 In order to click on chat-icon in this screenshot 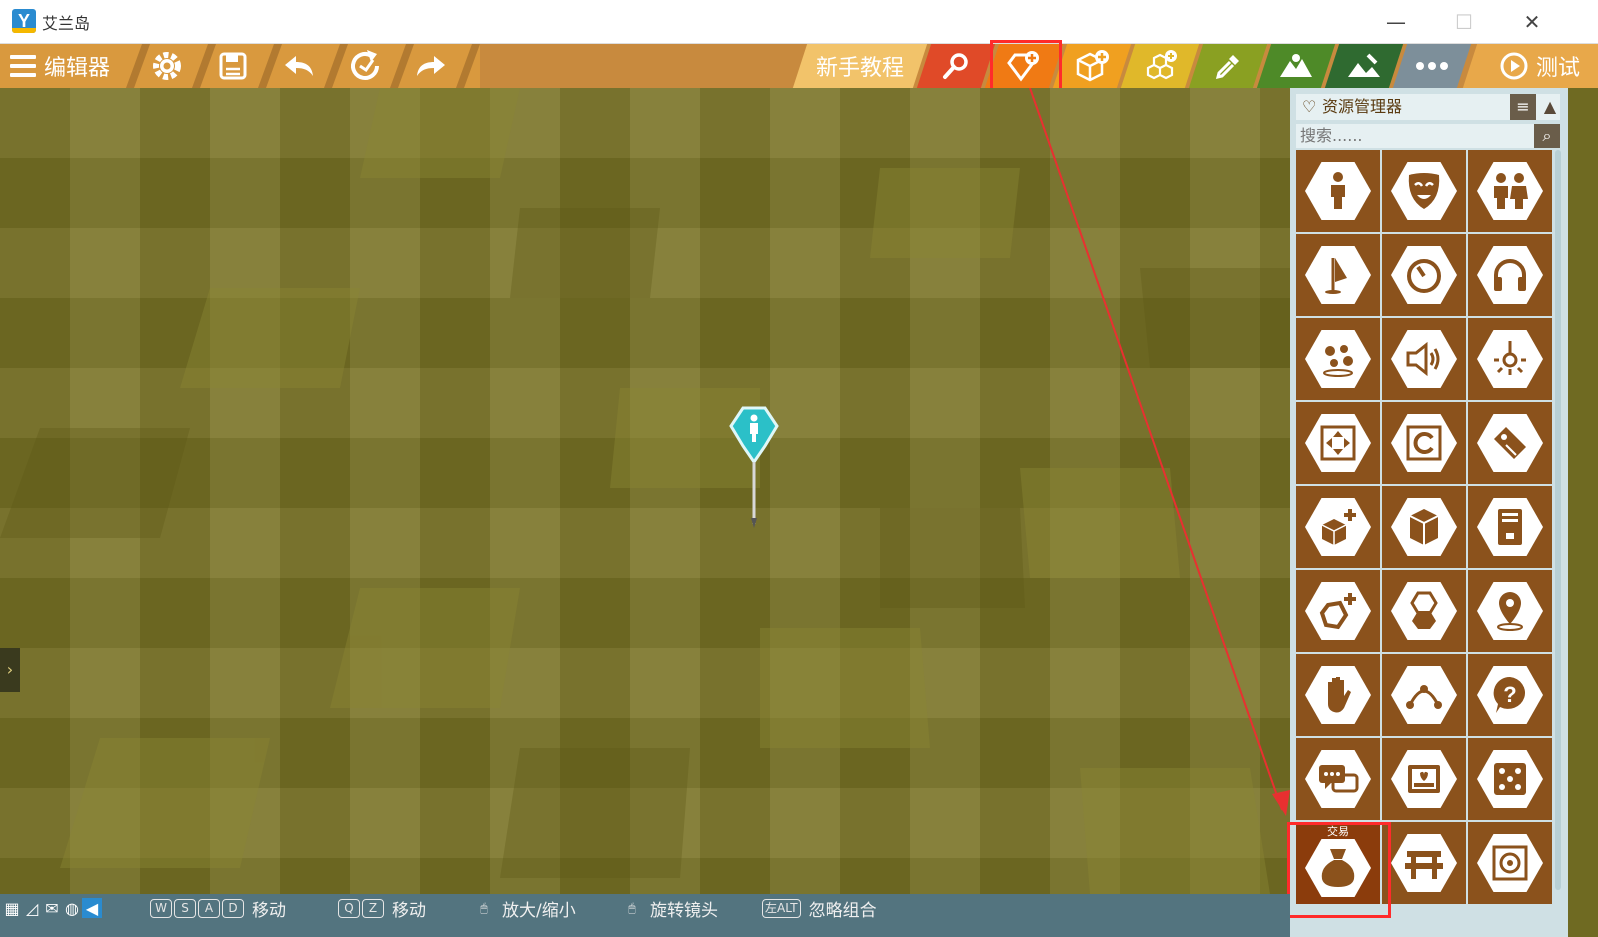, I will do `click(1339, 779)`.